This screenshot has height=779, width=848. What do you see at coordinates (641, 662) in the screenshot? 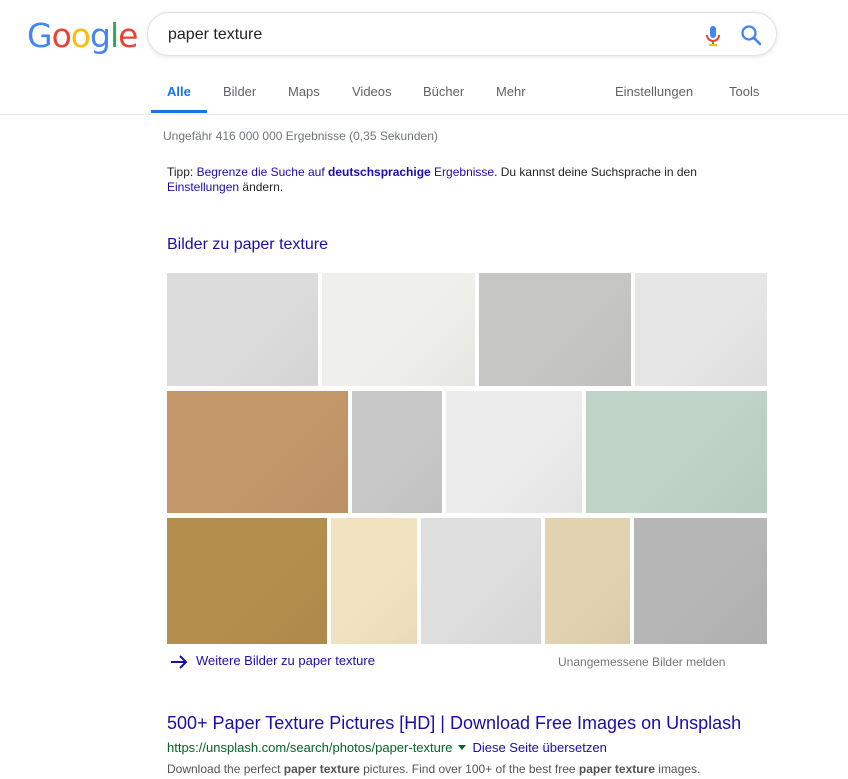
I see `report-images-link: Unangemessene Bilder melden` at bounding box center [641, 662].